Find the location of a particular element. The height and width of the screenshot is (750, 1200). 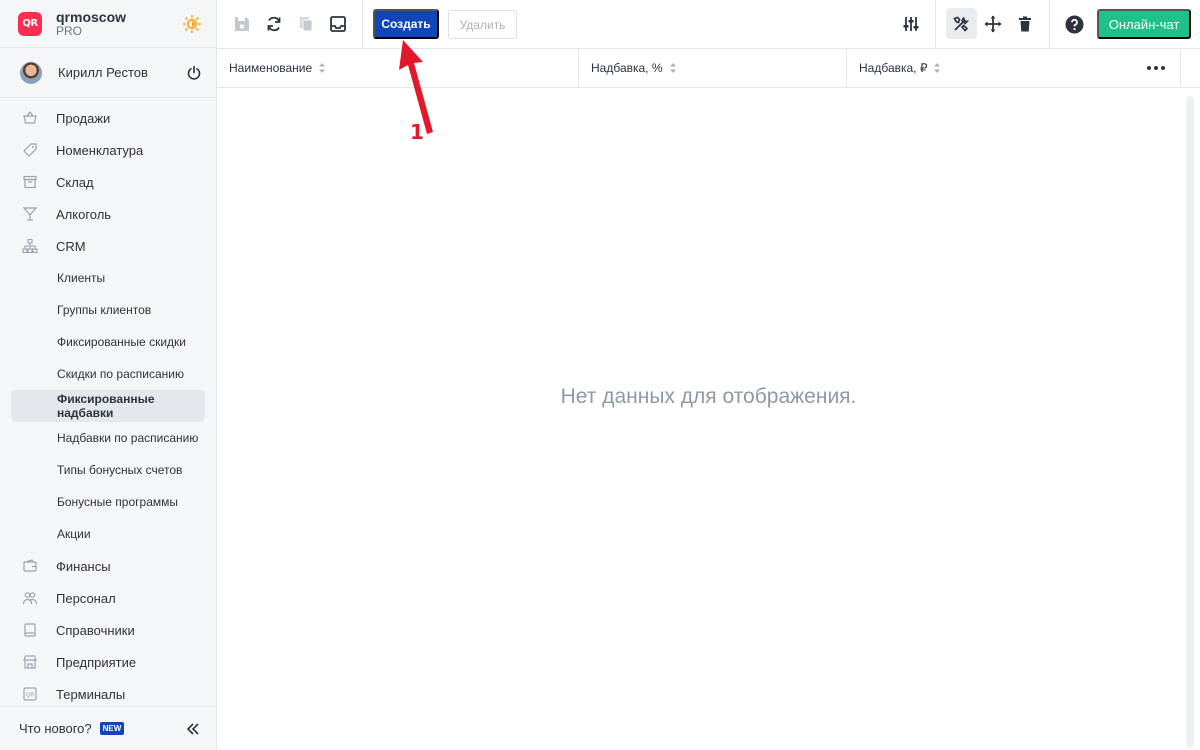

sidebar-item-label: Предприятие is located at coordinates (96, 662).